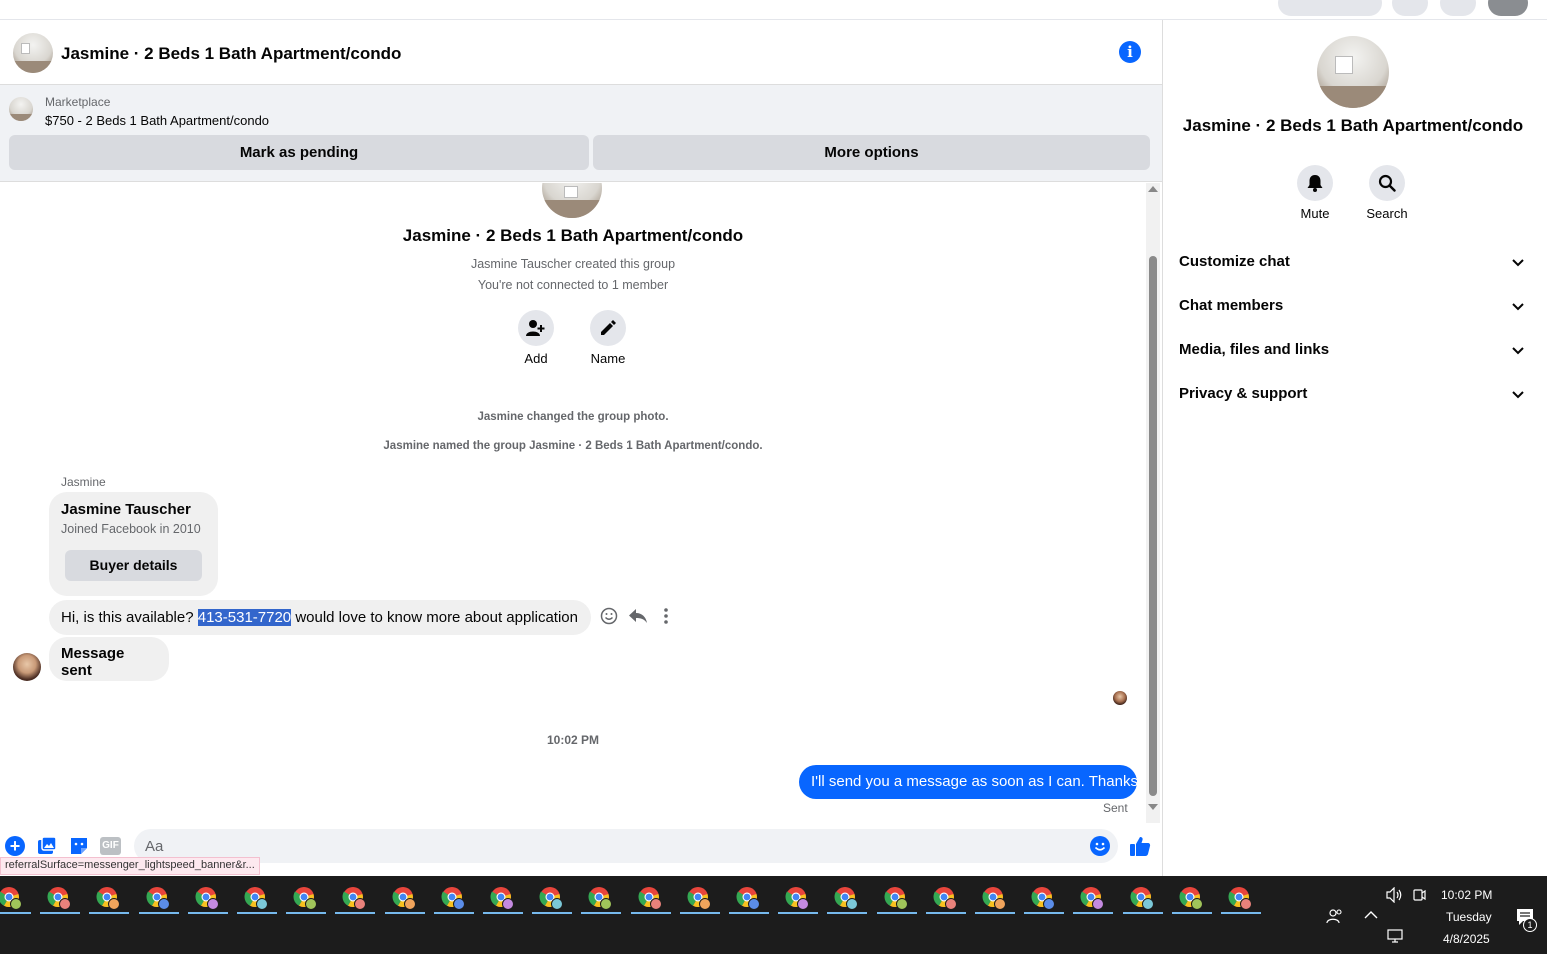 This screenshot has width=1547, height=954. Describe the element at coordinates (1466, 895) in the screenshot. I see `clock-time: 10:02 PM` at that location.